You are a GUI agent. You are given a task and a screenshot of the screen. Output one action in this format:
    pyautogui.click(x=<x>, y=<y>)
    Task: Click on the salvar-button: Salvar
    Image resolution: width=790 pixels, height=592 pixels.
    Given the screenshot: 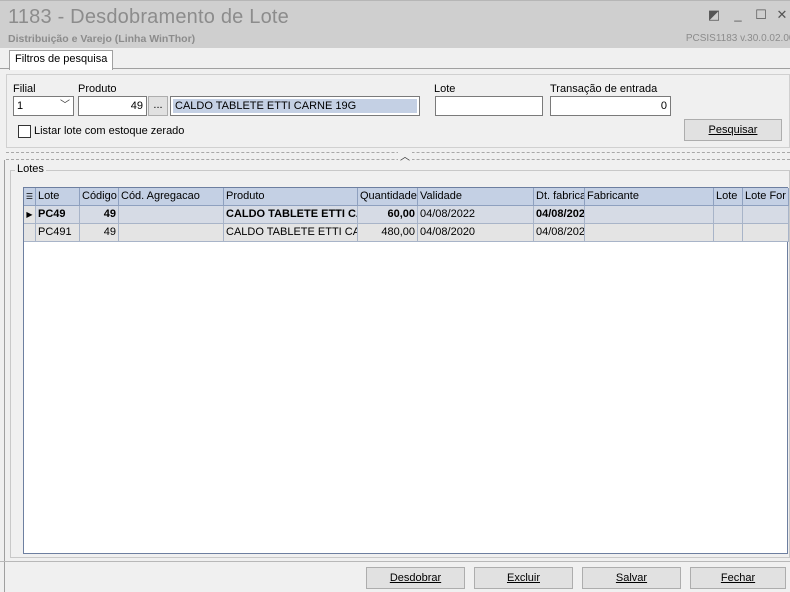 What is the action you would take?
    pyautogui.click(x=631, y=578)
    